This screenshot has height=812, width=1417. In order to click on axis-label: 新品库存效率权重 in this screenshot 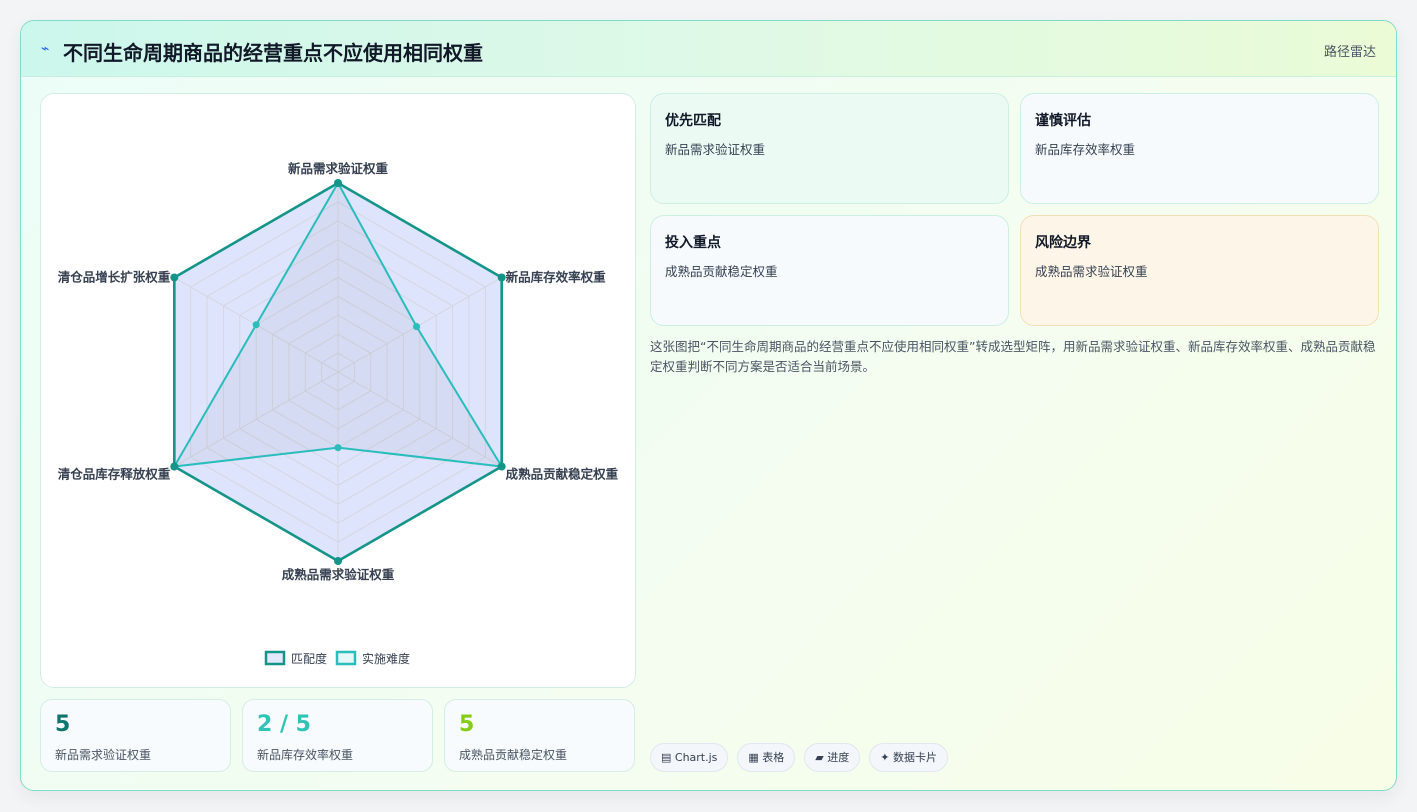, I will do `click(556, 277)`.